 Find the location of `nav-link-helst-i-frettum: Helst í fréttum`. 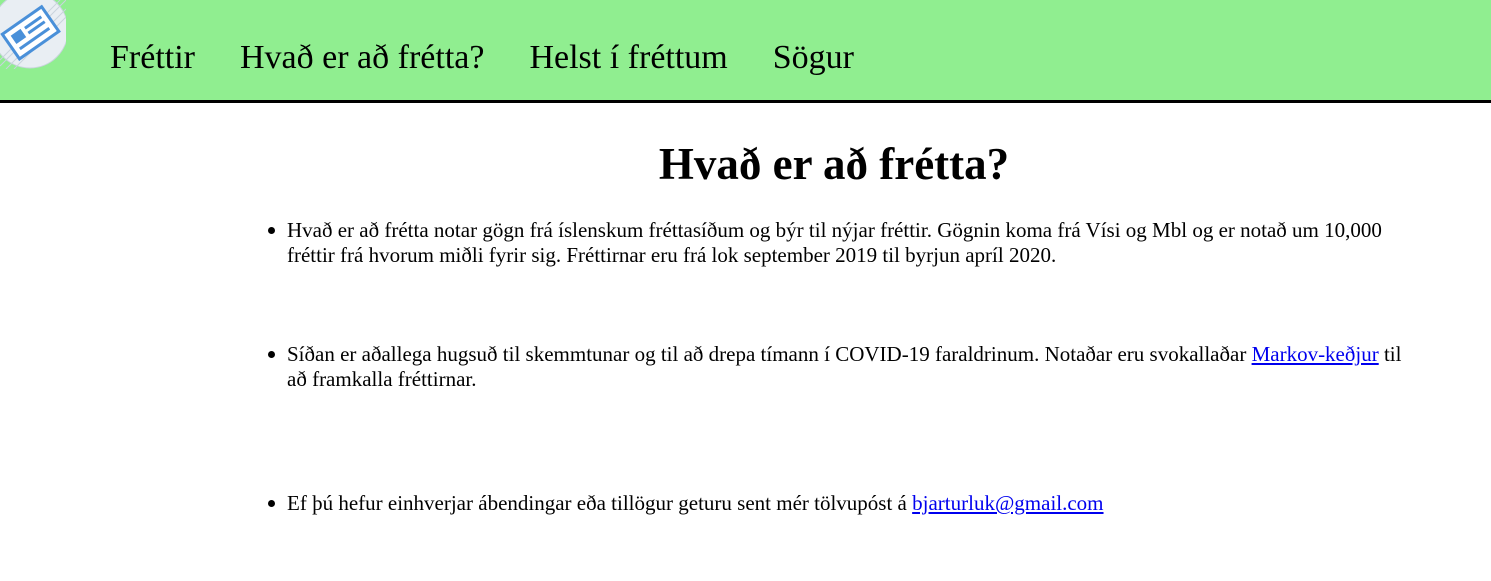

nav-link-helst-i-frettum: Helst í fréttum is located at coordinates (628, 58).